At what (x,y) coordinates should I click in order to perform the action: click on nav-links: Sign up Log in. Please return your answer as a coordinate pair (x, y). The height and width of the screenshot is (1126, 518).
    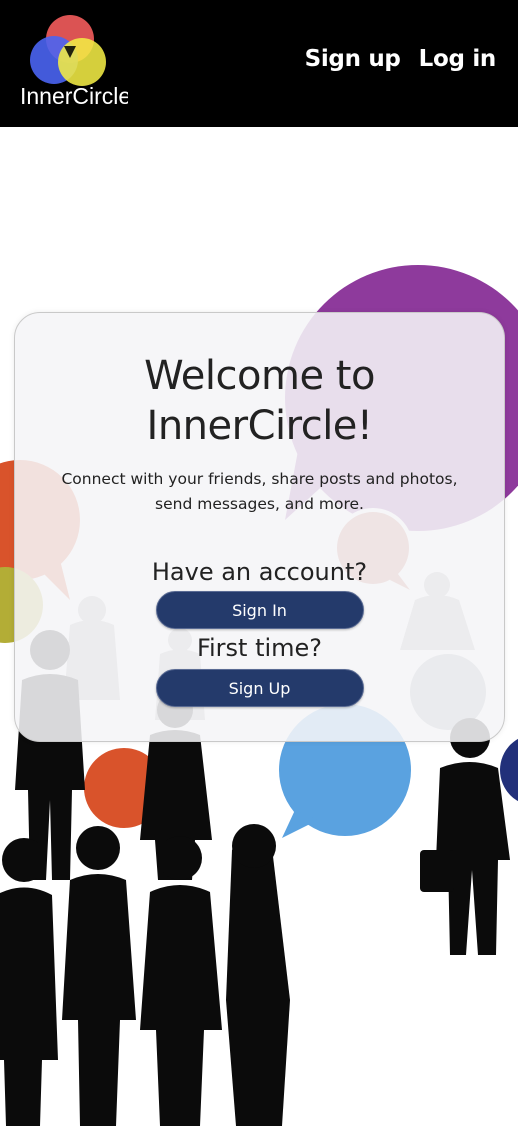
    Looking at the image, I should click on (401, 59).